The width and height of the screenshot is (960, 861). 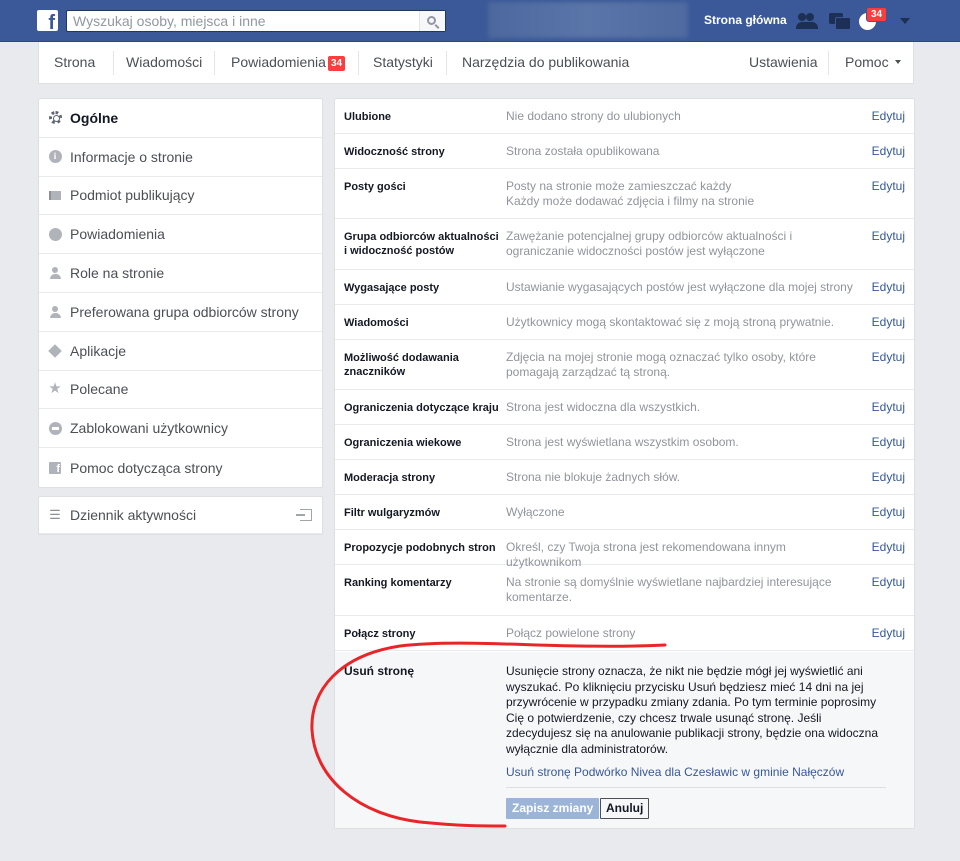 I want to click on save-changes-button: Zapisz zmiany, so click(x=553, y=808).